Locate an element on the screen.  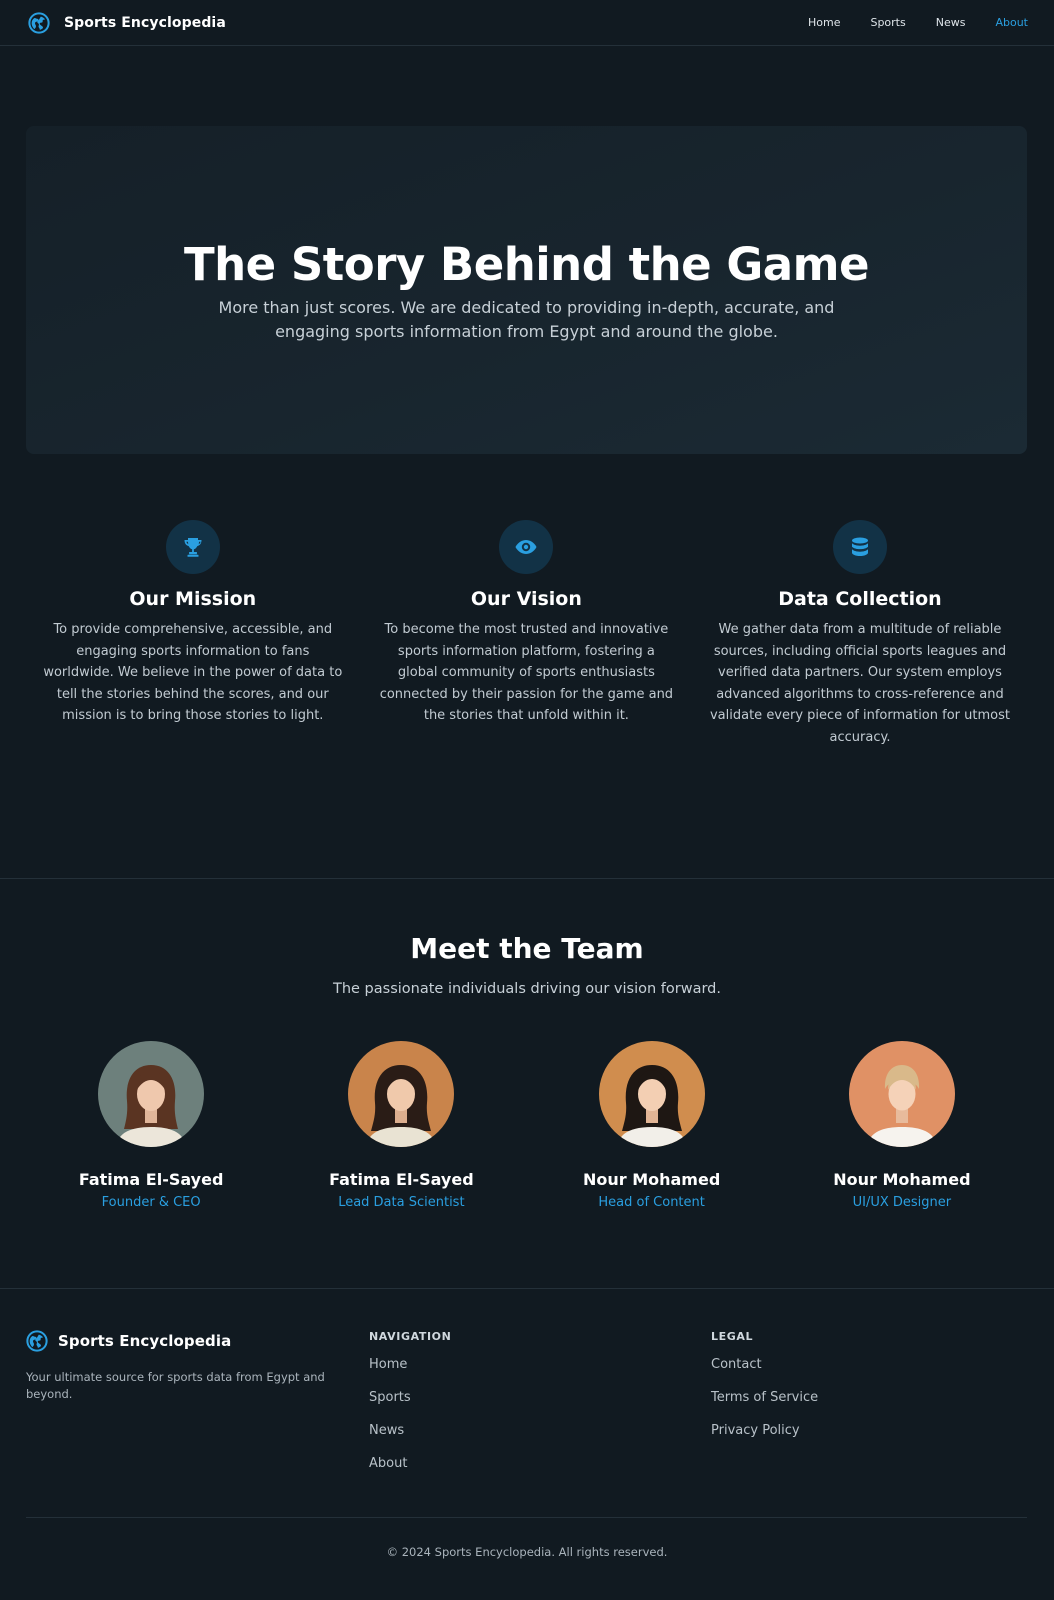
footer-navigation-heading: NAVIGATION is located at coordinates (410, 1336).